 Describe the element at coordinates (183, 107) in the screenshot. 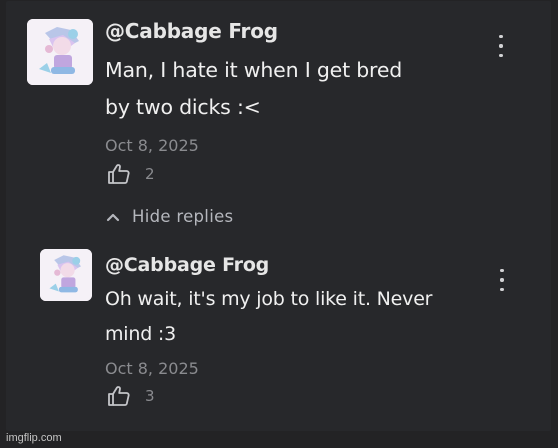

I see `comment-text-line: by two dicks :<` at that location.